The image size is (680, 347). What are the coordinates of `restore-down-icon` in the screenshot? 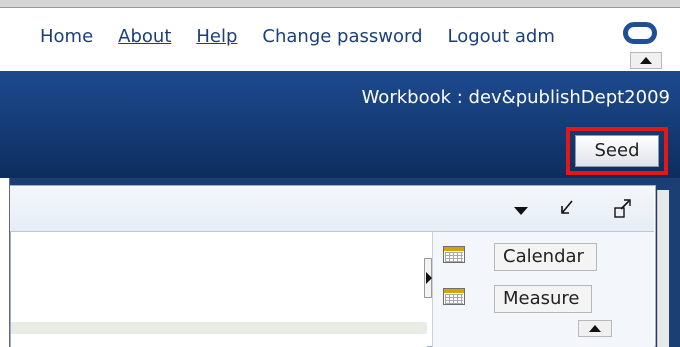 It's located at (567, 209).